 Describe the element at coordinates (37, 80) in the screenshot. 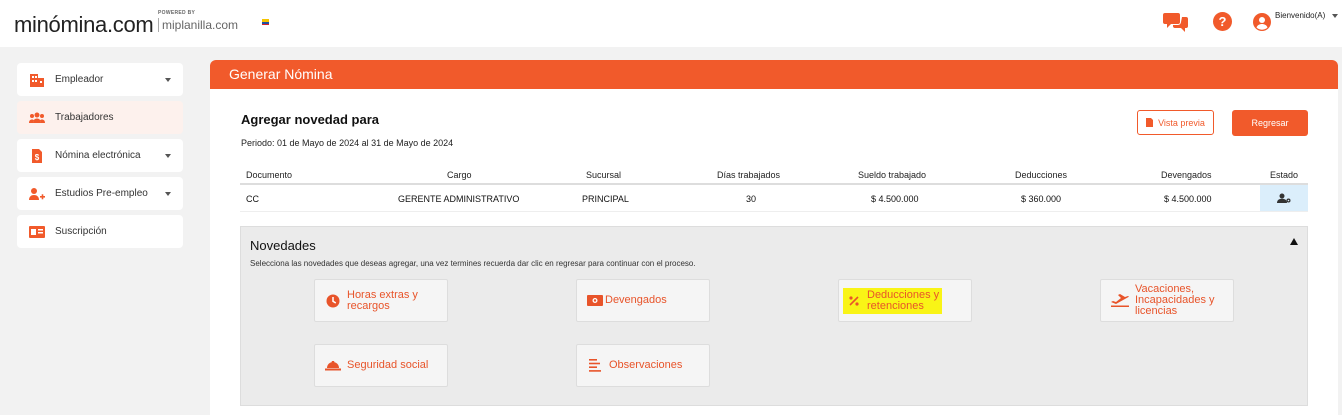

I see `building-icon` at that location.